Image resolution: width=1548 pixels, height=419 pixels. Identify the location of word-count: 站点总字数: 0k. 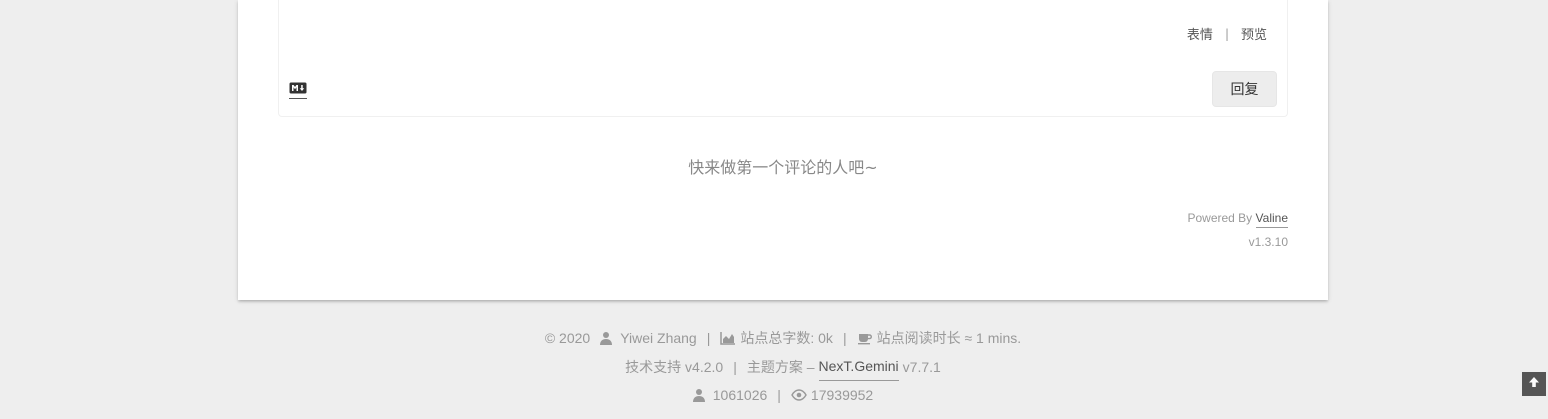
(786, 338).